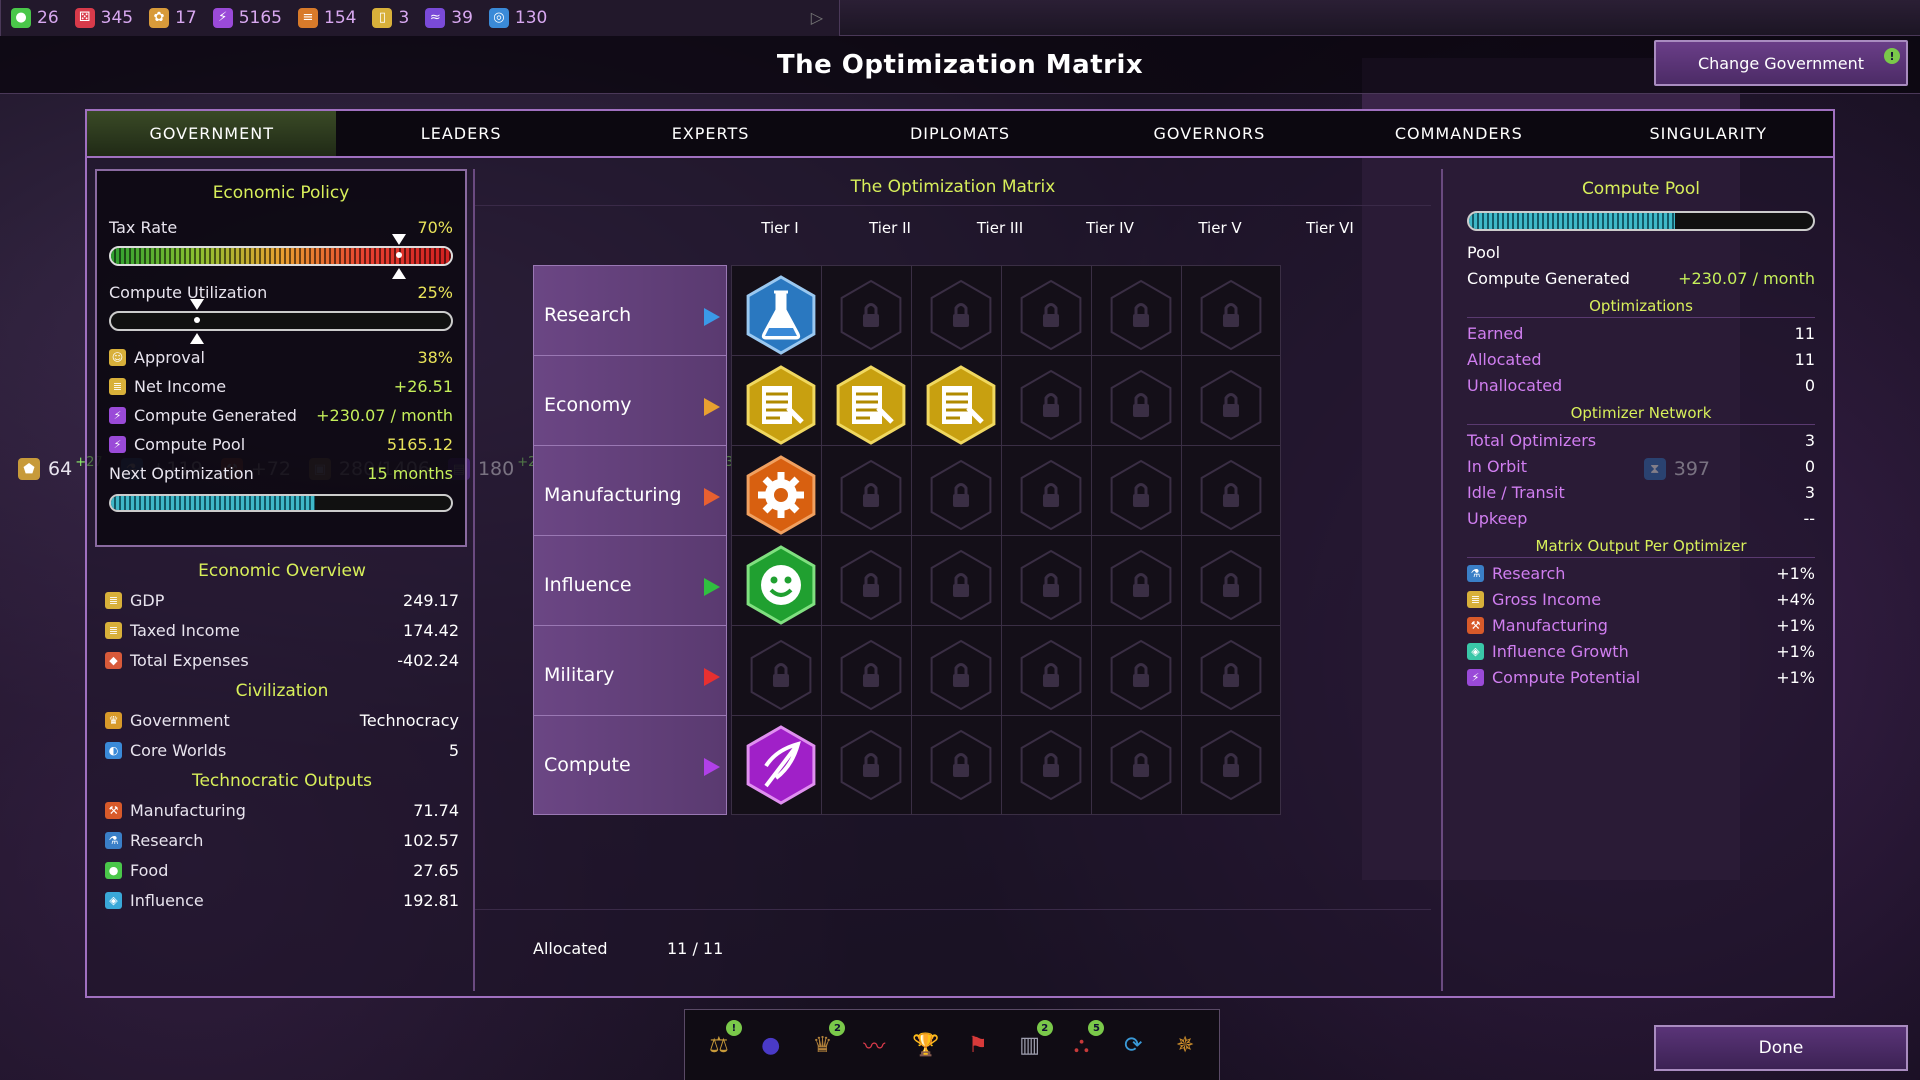  Describe the element at coordinates (177, 660) in the screenshot. I see `stat-label-wrap: ◆ Total Expenses` at that location.